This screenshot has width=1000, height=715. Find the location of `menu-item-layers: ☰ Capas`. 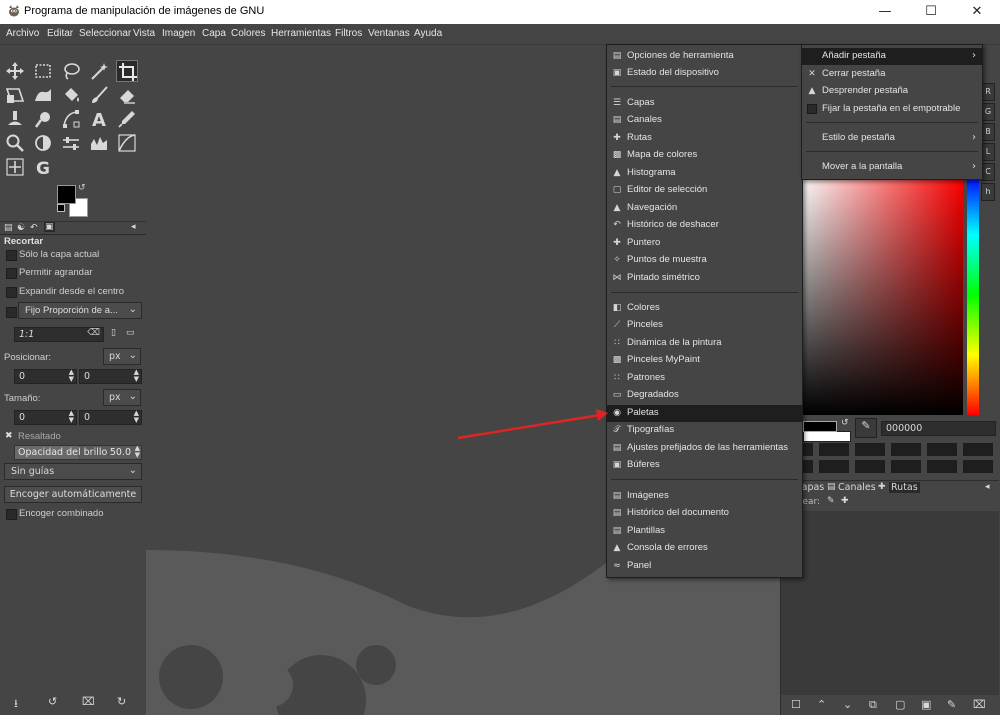

menu-item-layers: ☰ Capas is located at coordinates (704, 103).